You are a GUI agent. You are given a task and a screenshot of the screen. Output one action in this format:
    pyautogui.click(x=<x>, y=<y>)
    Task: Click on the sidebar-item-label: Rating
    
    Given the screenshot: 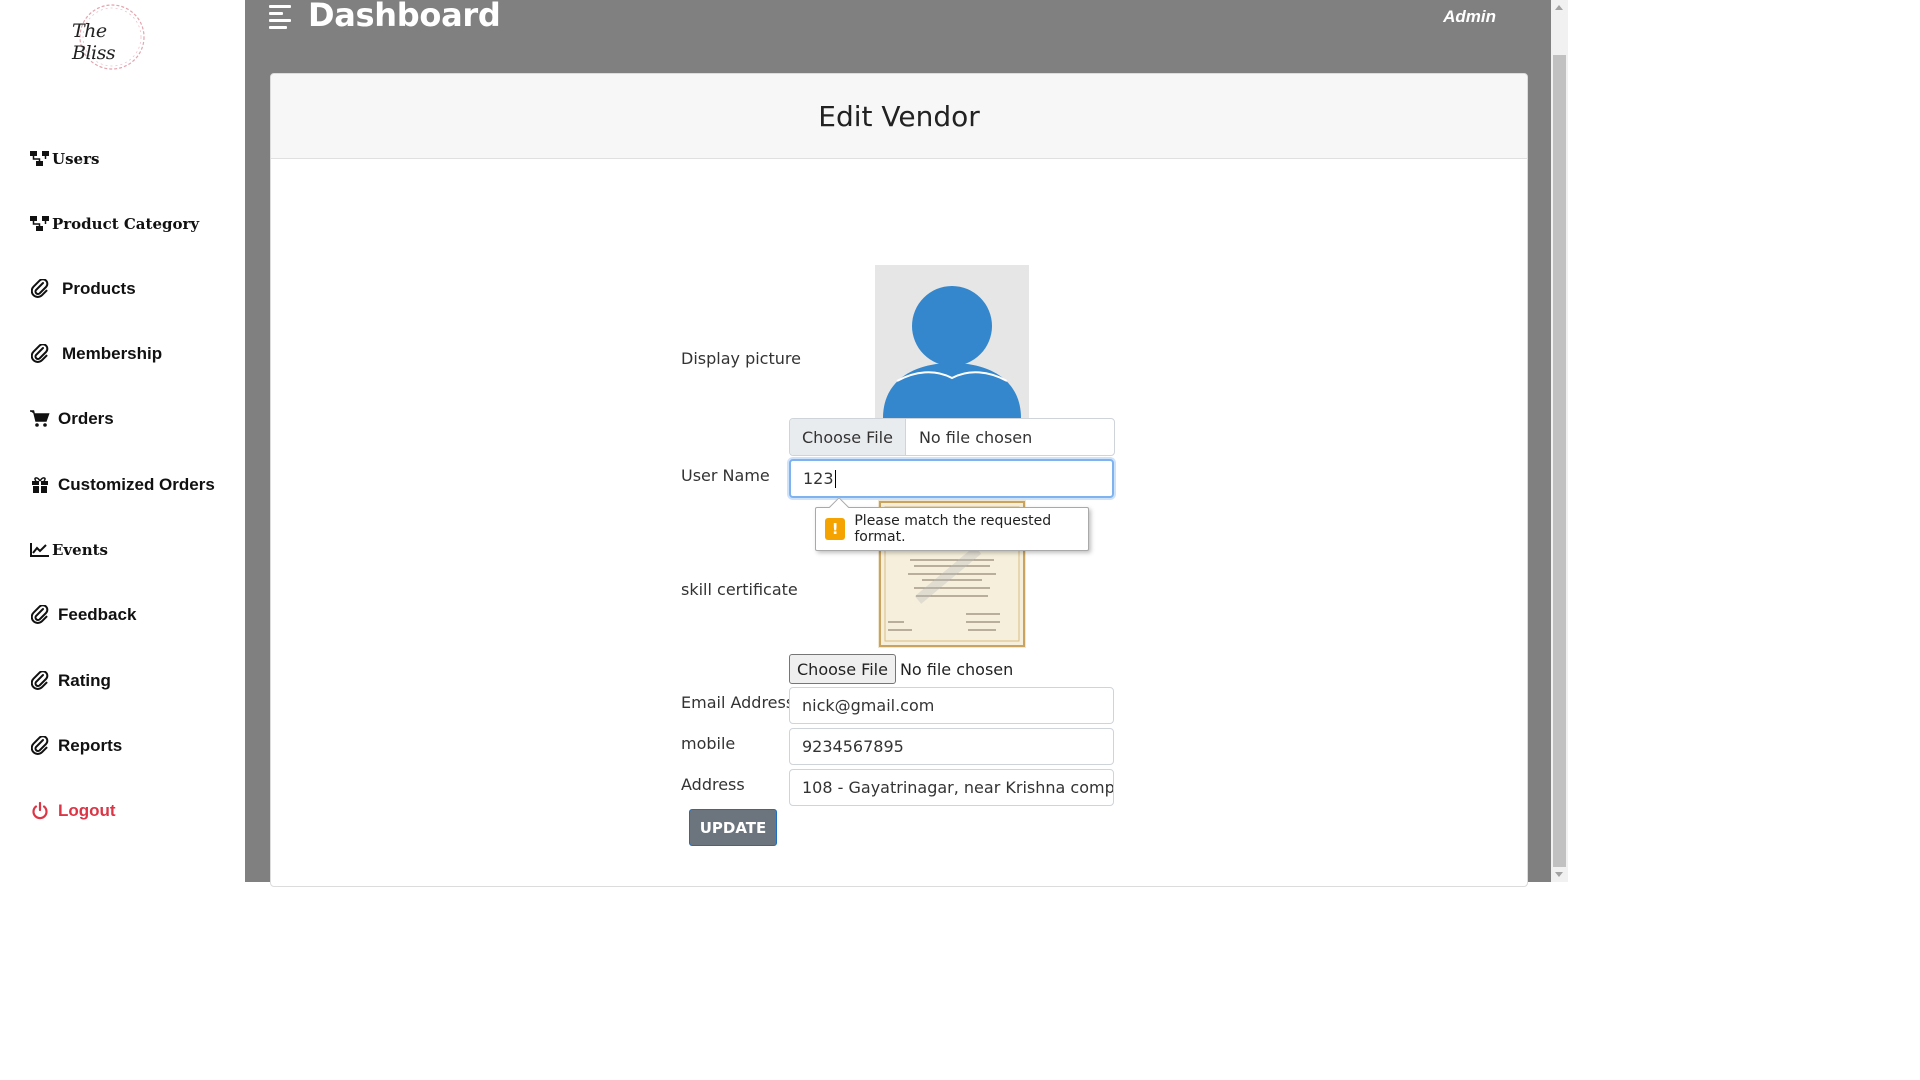 What is the action you would take?
    pyautogui.click(x=84, y=680)
    